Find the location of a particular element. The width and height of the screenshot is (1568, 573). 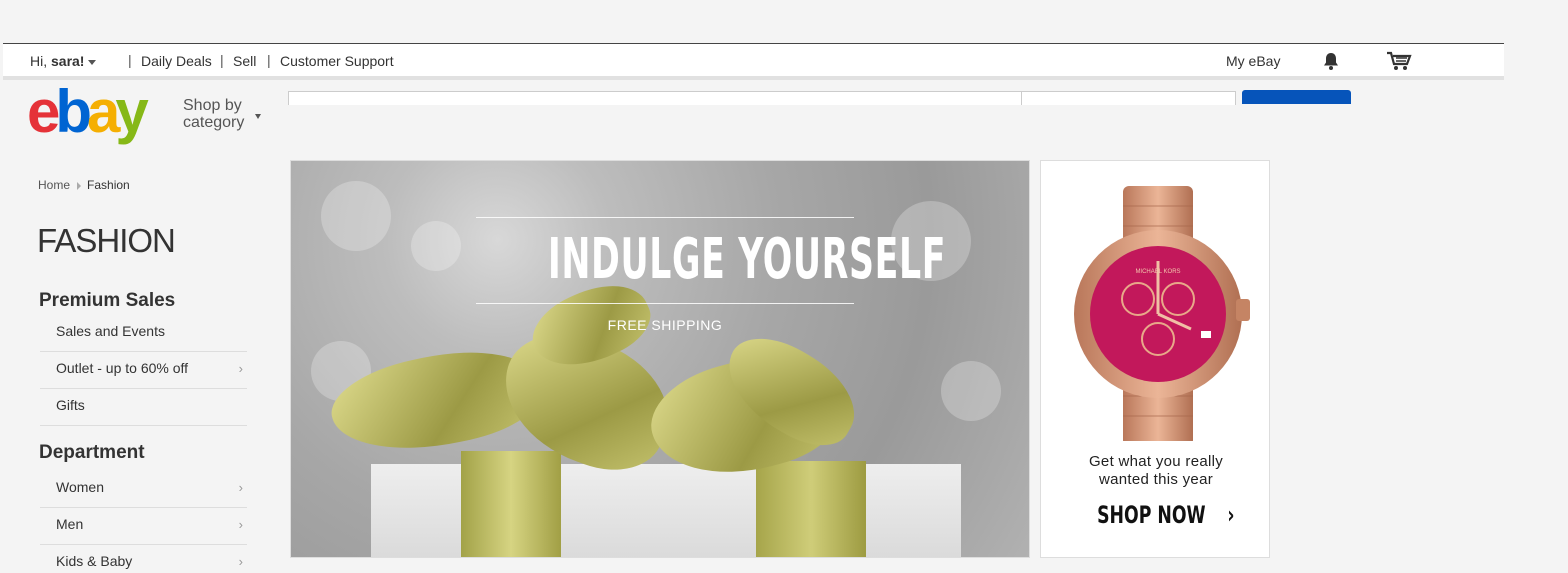

promo-line: wanted this year is located at coordinates (1156, 479).